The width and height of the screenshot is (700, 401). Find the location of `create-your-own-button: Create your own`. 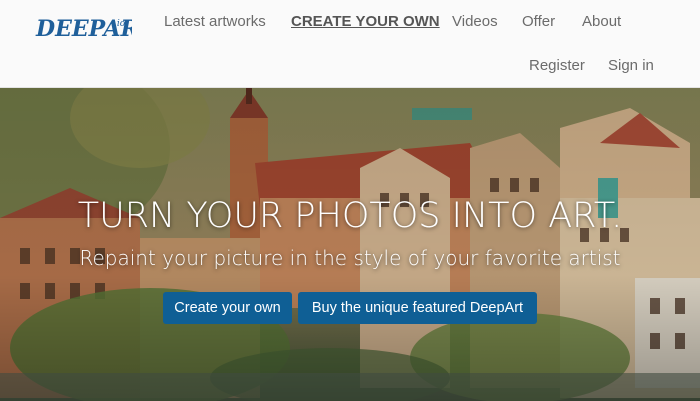

create-your-own-button: Create your own is located at coordinates (227, 308).